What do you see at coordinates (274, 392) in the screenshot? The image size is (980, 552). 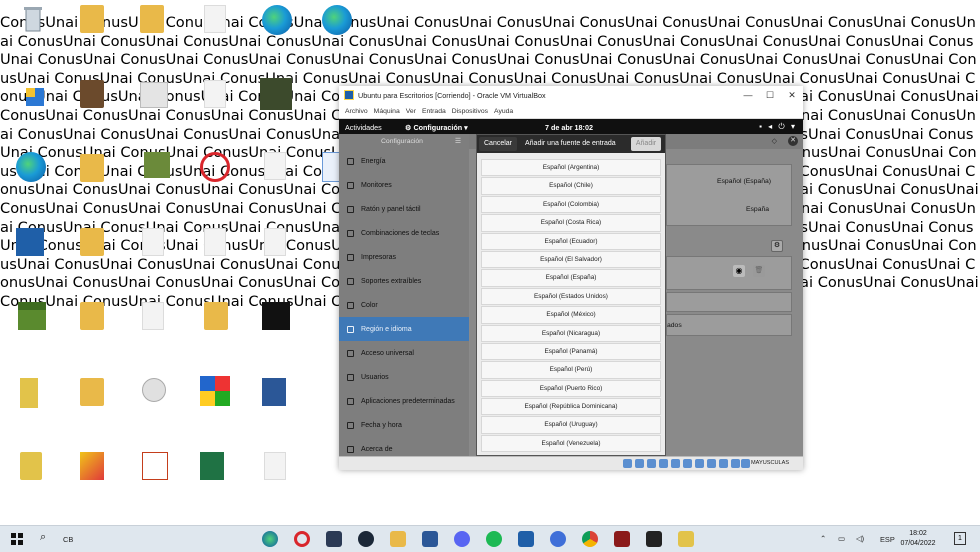 I see `word-file-icon` at bounding box center [274, 392].